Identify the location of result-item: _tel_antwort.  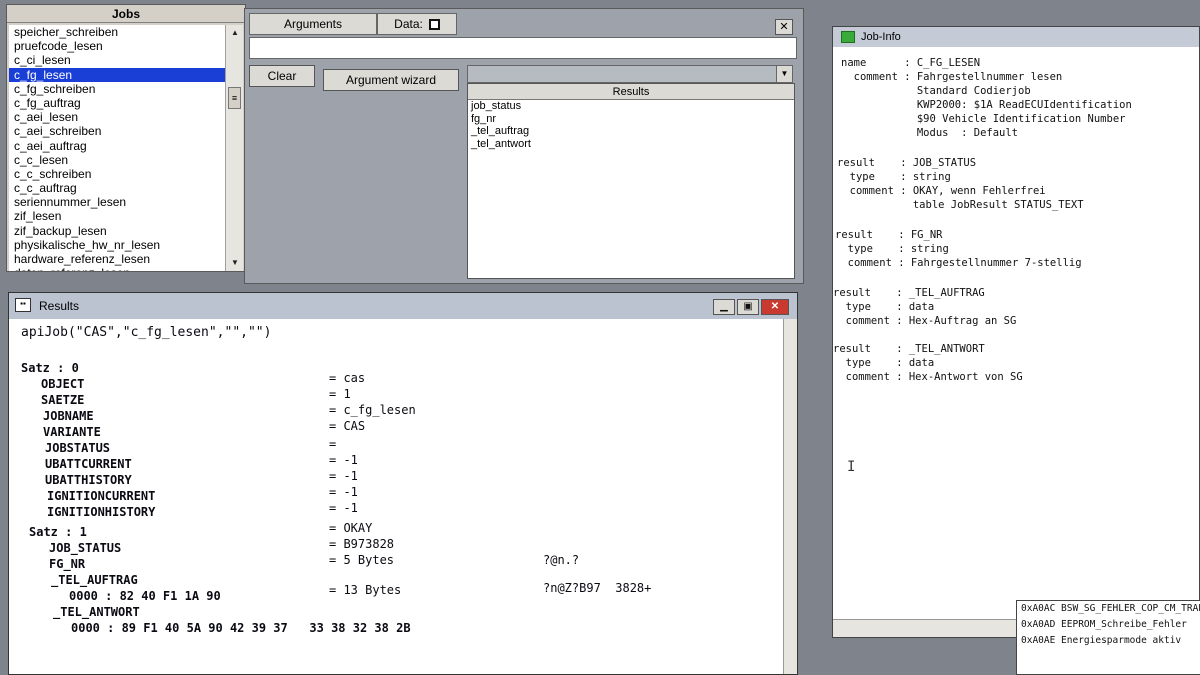
(631, 144).